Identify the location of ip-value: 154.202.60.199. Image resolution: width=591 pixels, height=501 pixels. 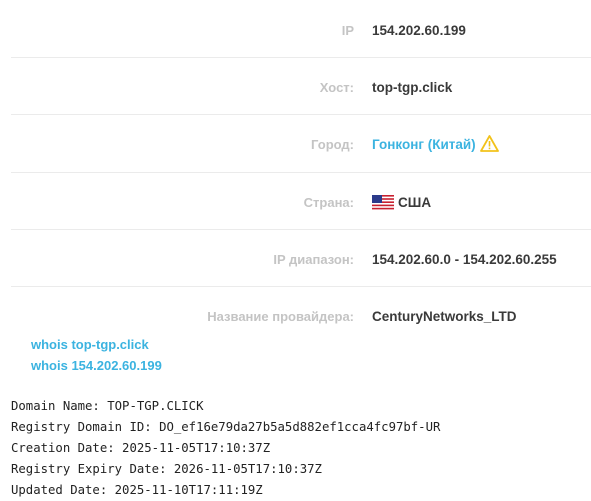
(419, 30).